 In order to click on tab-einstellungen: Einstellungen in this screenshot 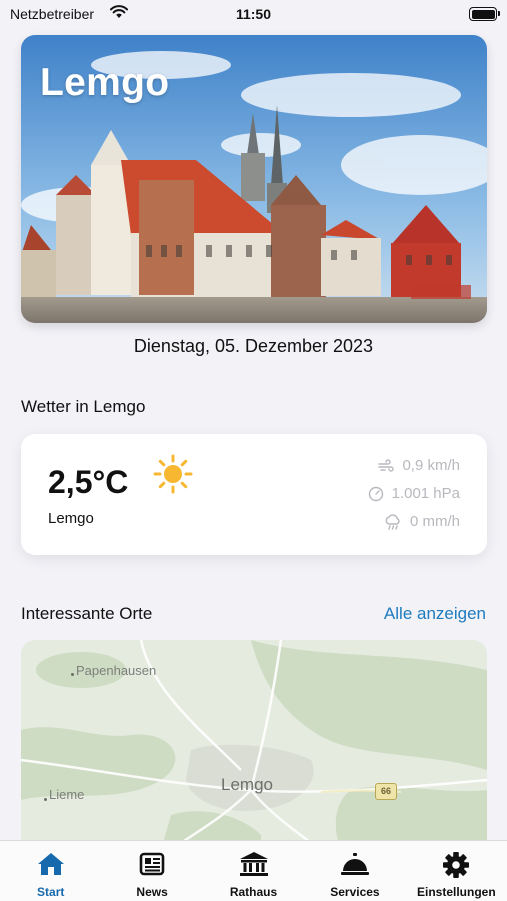, I will do `click(456, 871)`.